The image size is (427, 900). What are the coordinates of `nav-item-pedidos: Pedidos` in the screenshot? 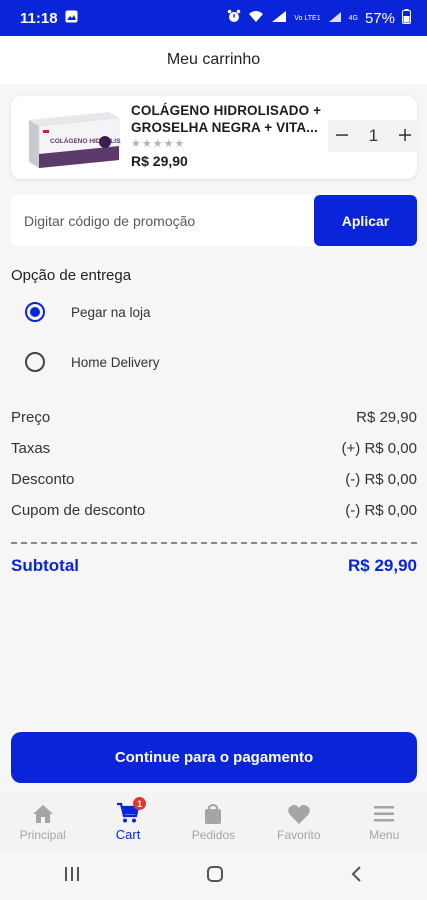 It's located at (213, 822).